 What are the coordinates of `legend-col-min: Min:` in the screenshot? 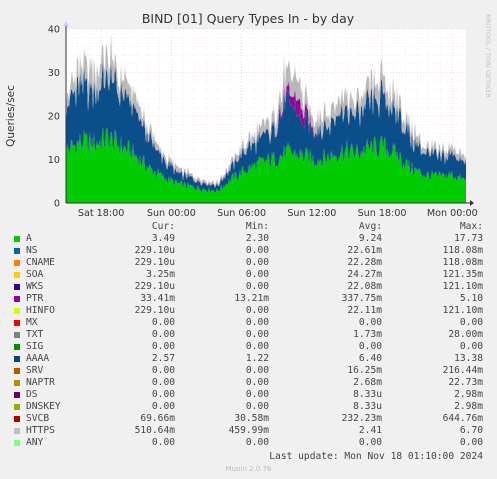 It's located at (257, 226).